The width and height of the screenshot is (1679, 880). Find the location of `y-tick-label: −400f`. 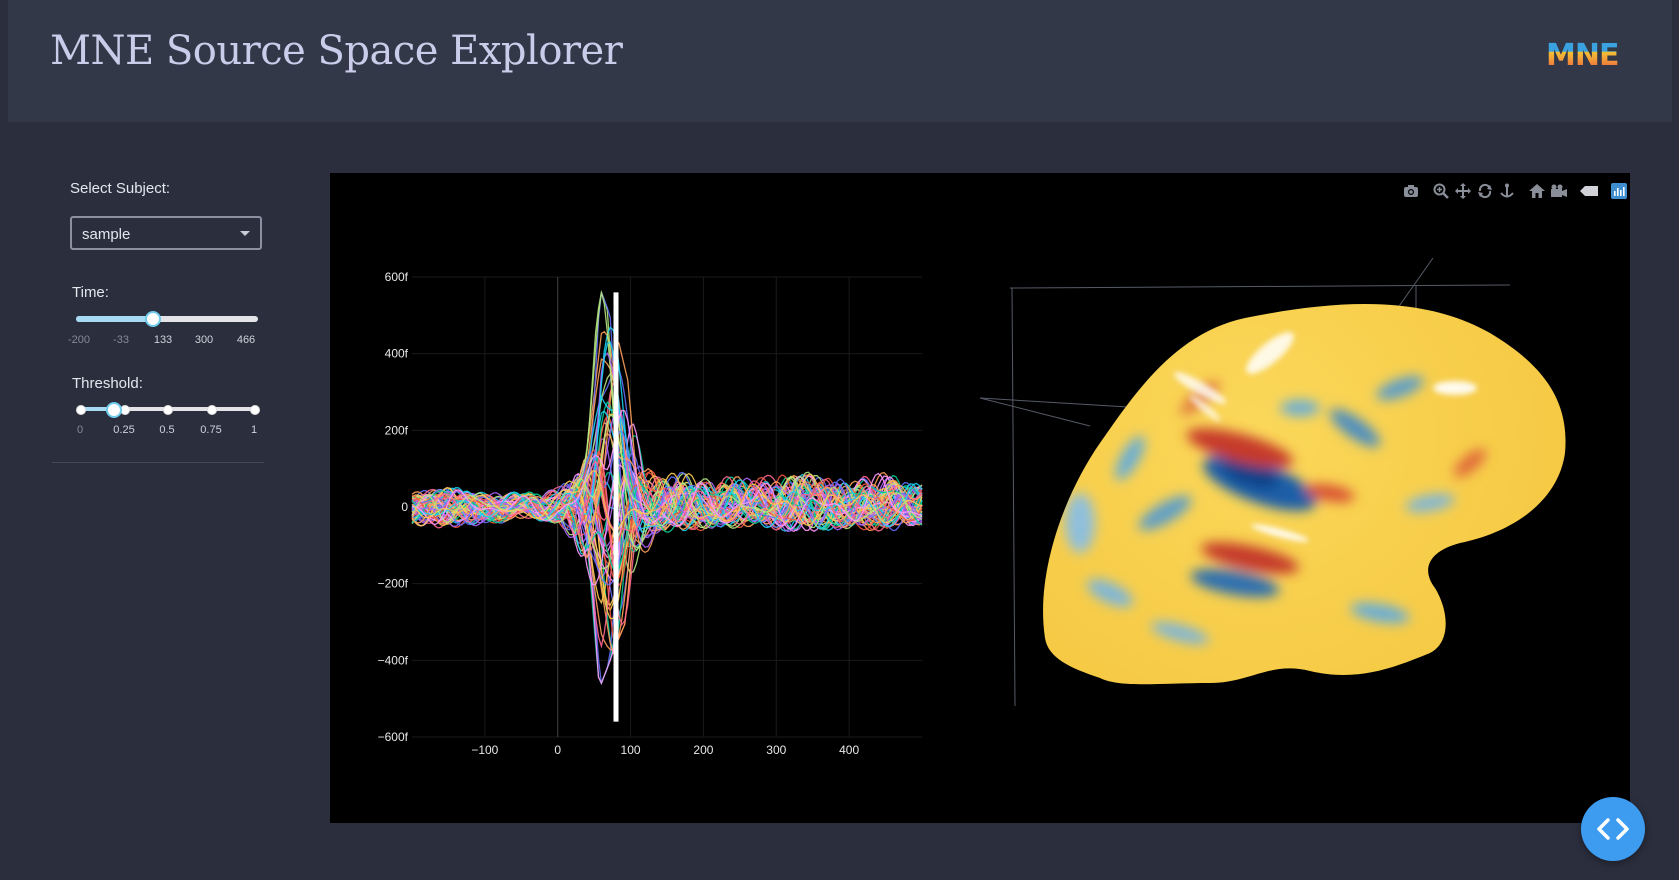

y-tick-label: −400f is located at coordinates (393, 660).